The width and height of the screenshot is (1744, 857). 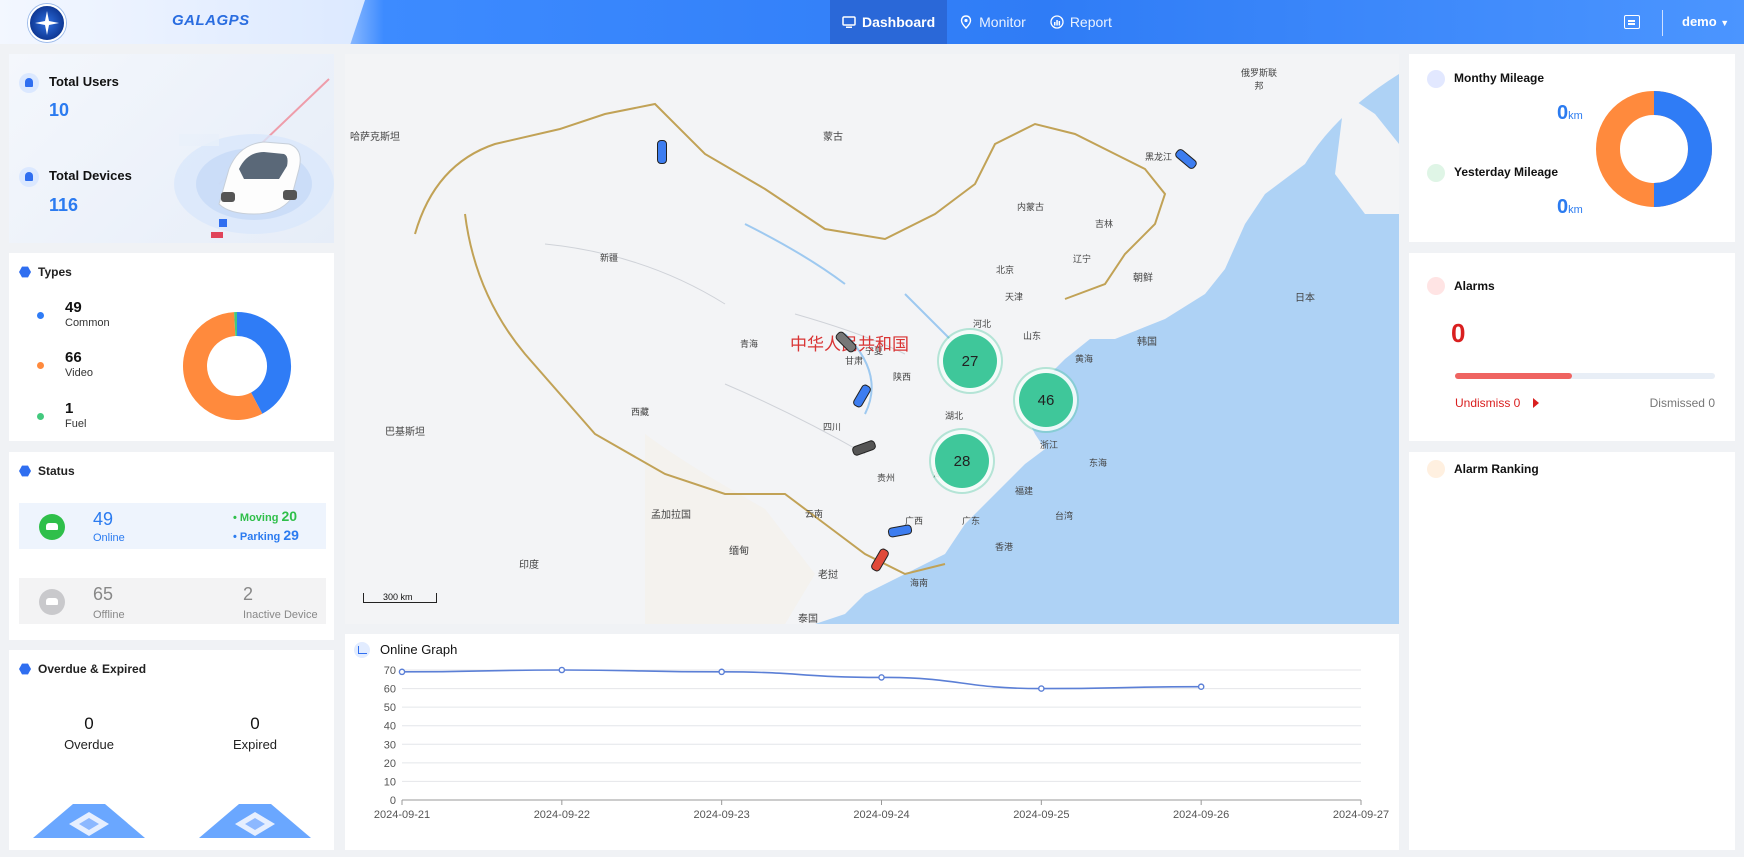 What do you see at coordinates (40, 416) in the screenshot?
I see `legend-dot` at bounding box center [40, 416].